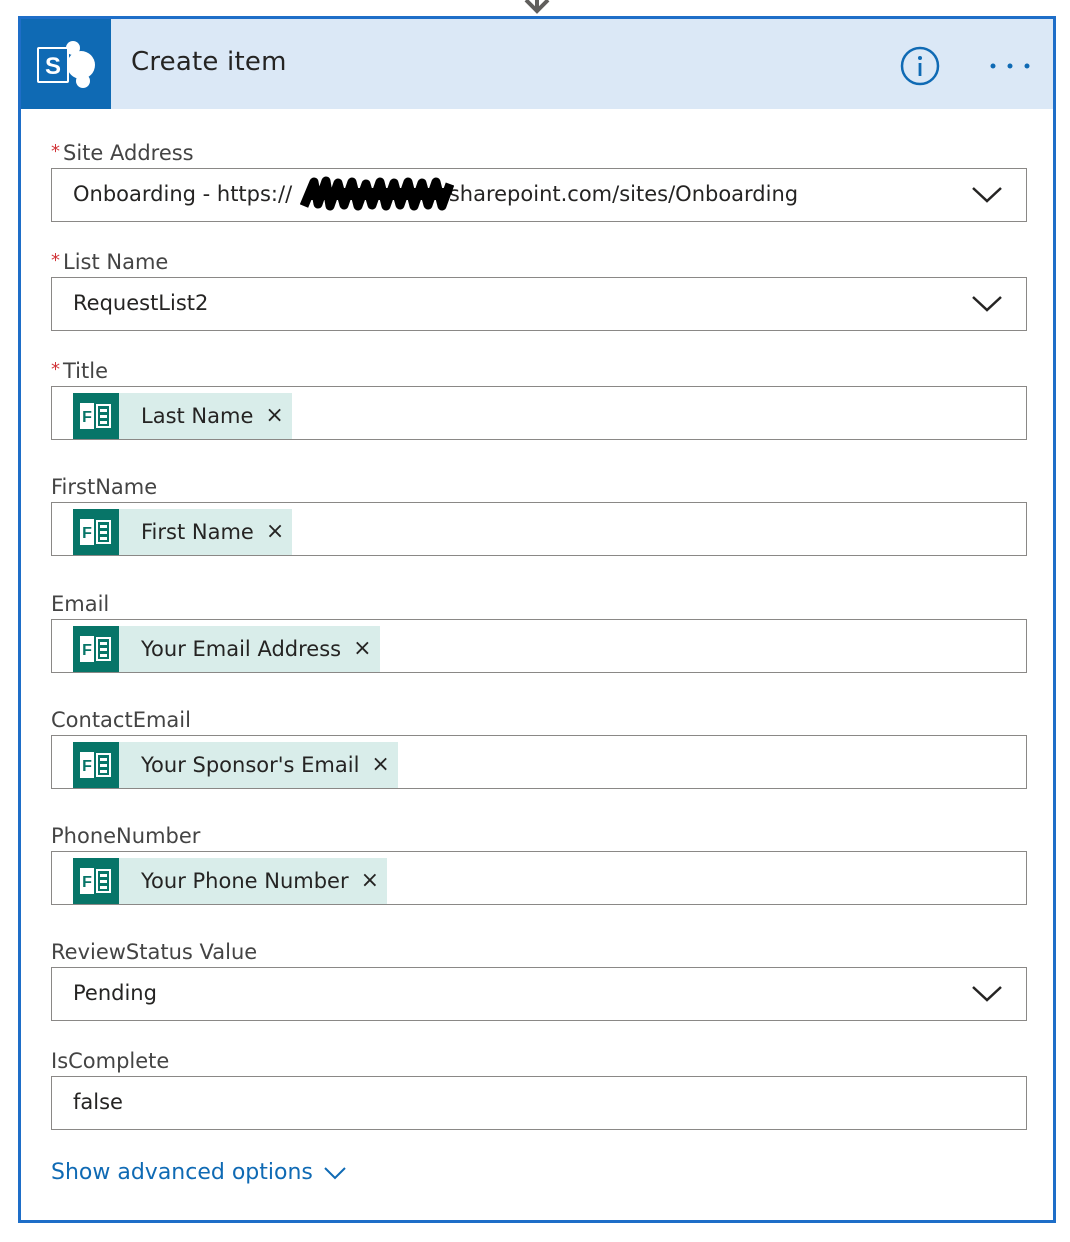  I want to click on sharepoint-letter: S, so click(53, 66).